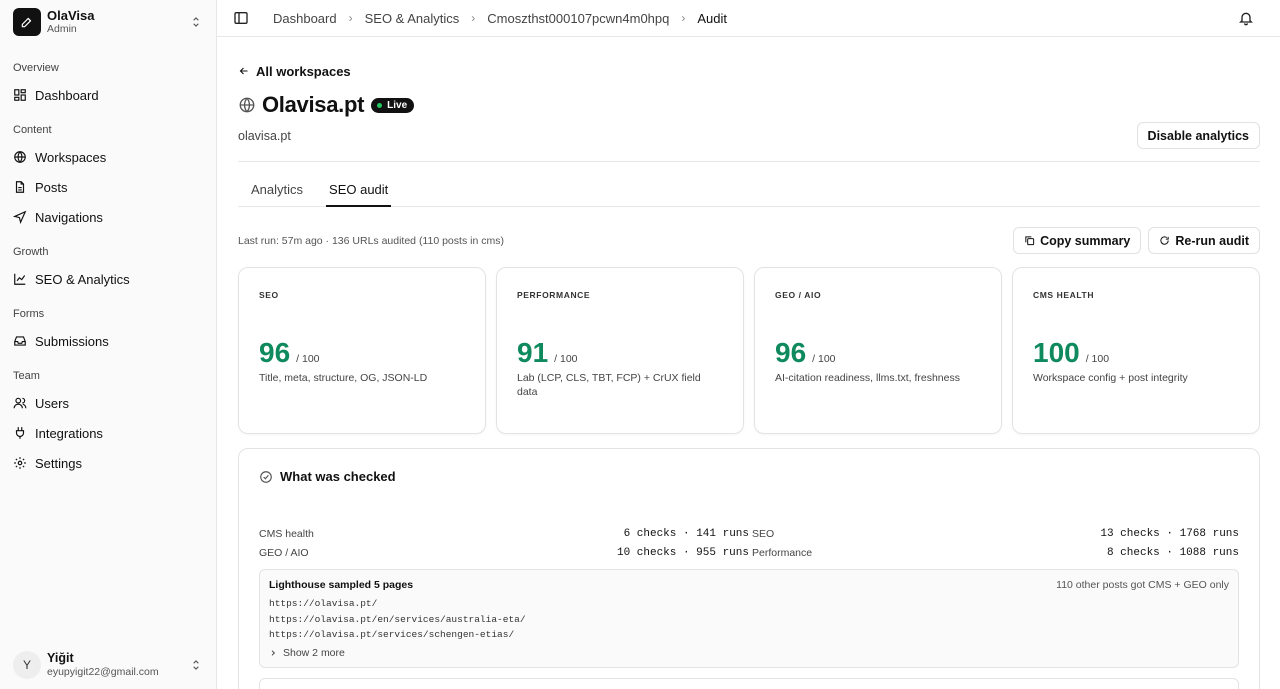 The image size is (1280, 689). What do you see at coordinates (1172, 552) in the screenshot?
I see `check-metric: 8 checks · 1088 runs` at bounding box center [1172, 552].